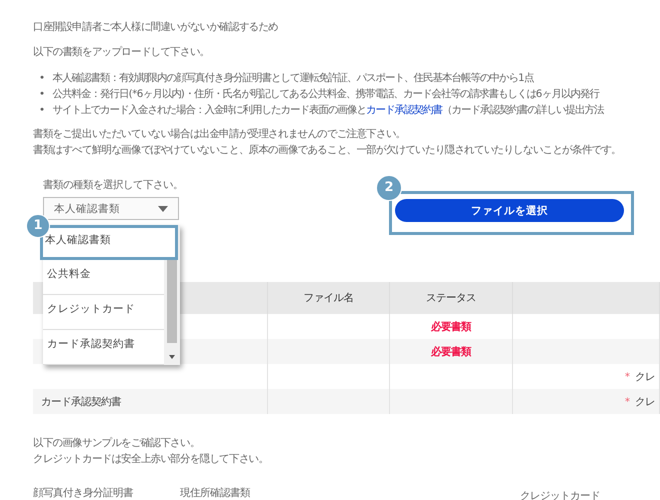 Image resolution: width=660 pixels, height=500 pixels. What do you see at coordinates (117, 443) in the screenshot?
I see `sample-note: 以下の画像サンプルをご確認下さい。` at bounding box center [117, 443].